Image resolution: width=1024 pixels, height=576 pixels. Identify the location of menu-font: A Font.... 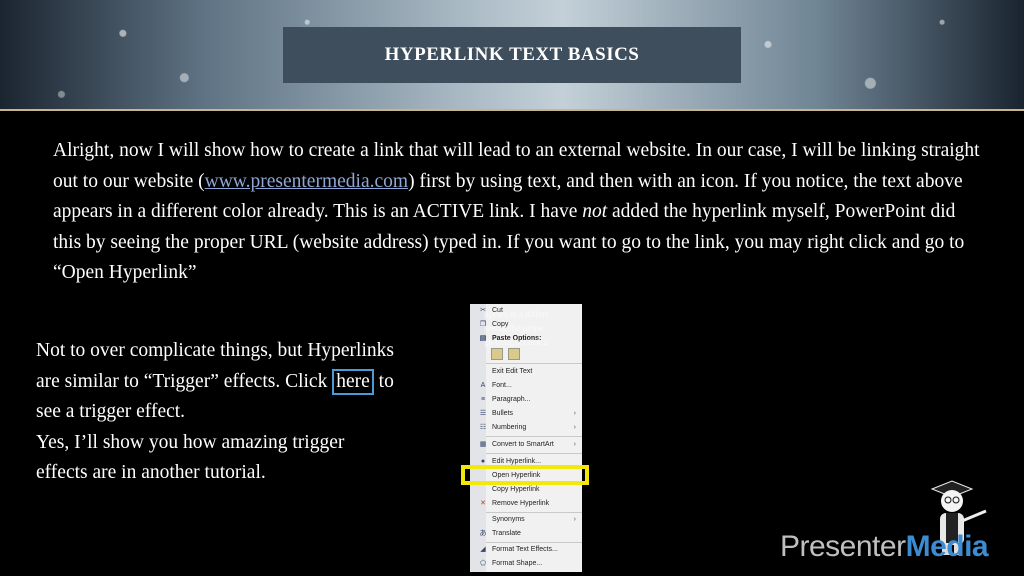
(496, 386).